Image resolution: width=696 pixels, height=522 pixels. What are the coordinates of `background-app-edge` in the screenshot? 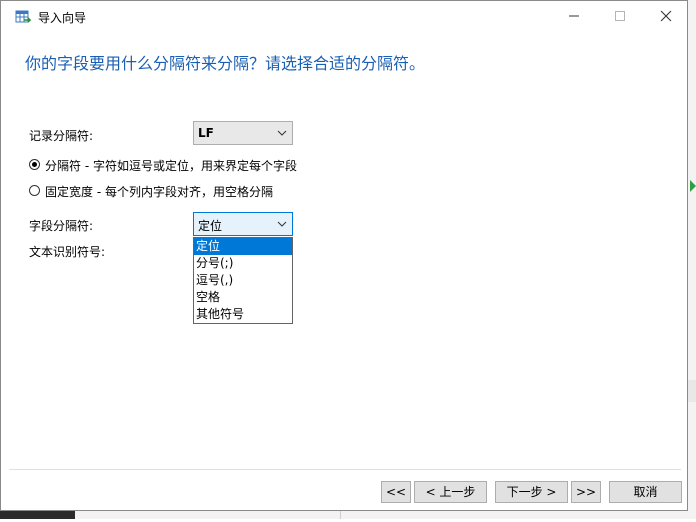 It's located at (692, 259).